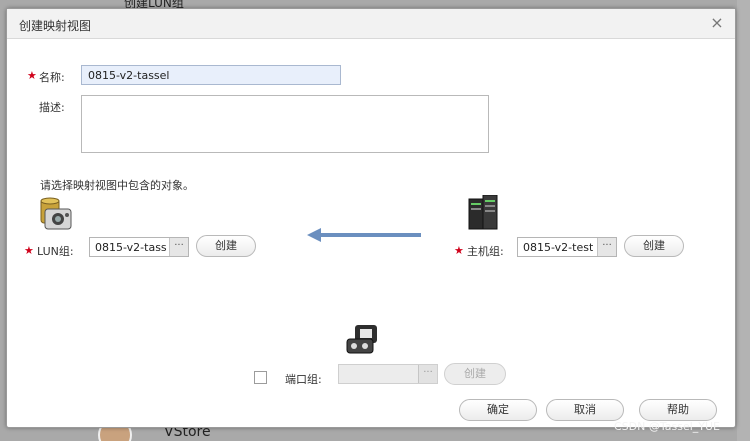 This screenshot has width=750, height=441. Describe the element at coordinates (371, 24) in the screenshot. I see `dialog-titlebar: 创建映射视图 ×` at that location.